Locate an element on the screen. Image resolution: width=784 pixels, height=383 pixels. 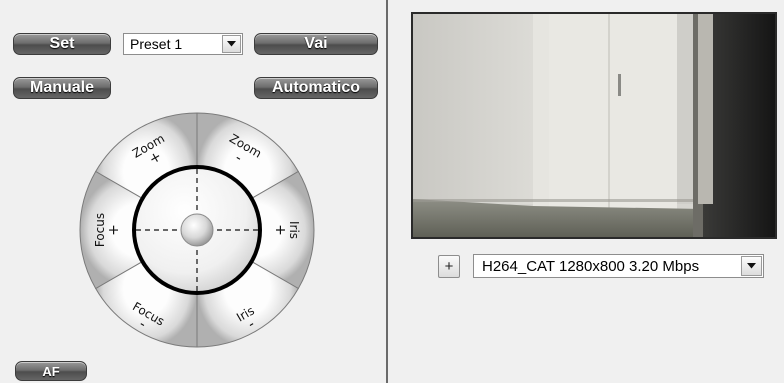
add-stream-button: + is located at coordinates (449, 266).